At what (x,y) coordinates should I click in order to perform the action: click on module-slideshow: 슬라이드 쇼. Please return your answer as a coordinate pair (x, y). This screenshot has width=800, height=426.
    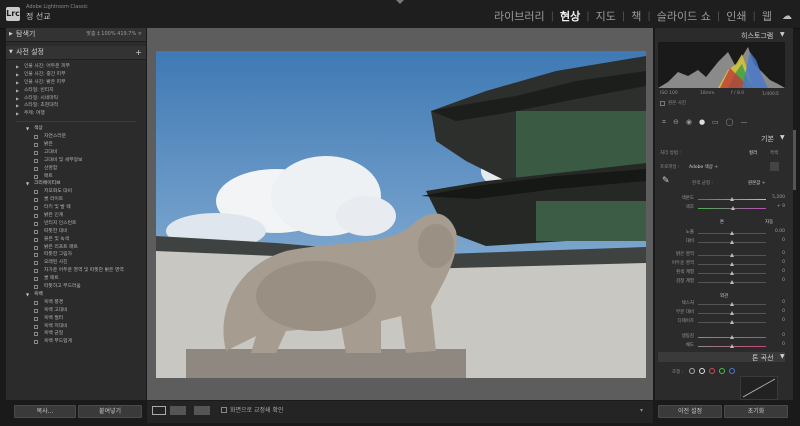
    Looking at the image, I should click on (684, 16).